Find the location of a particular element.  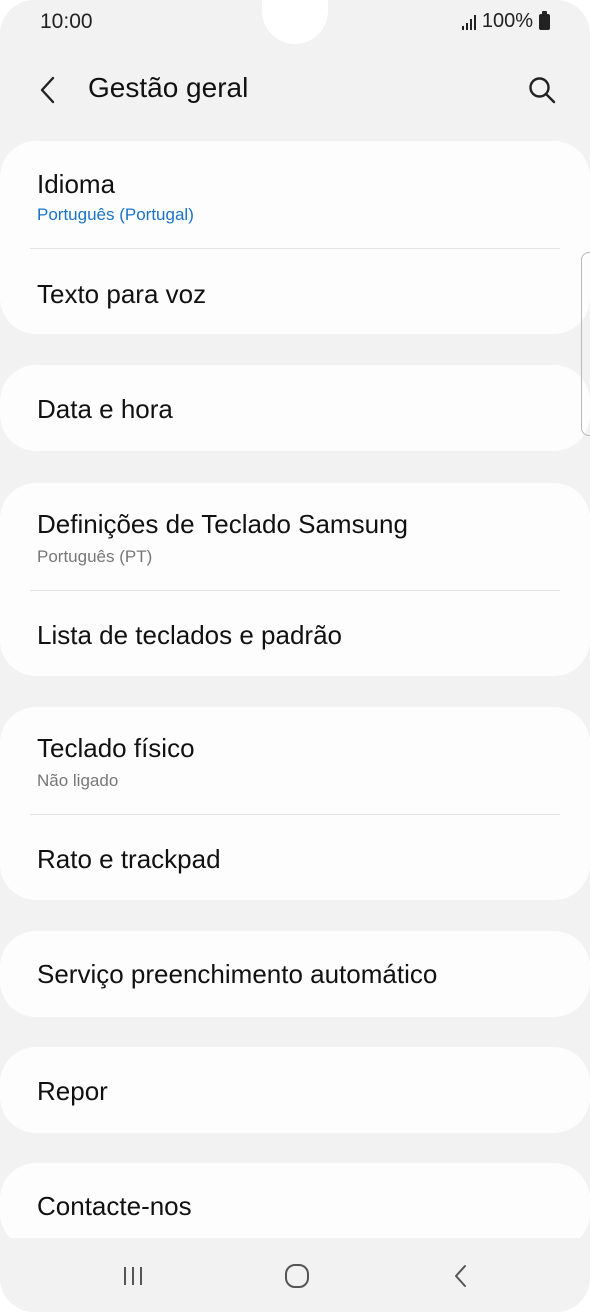

item-title: Serviço preenchimento automático is located at coordinates (237, 974).